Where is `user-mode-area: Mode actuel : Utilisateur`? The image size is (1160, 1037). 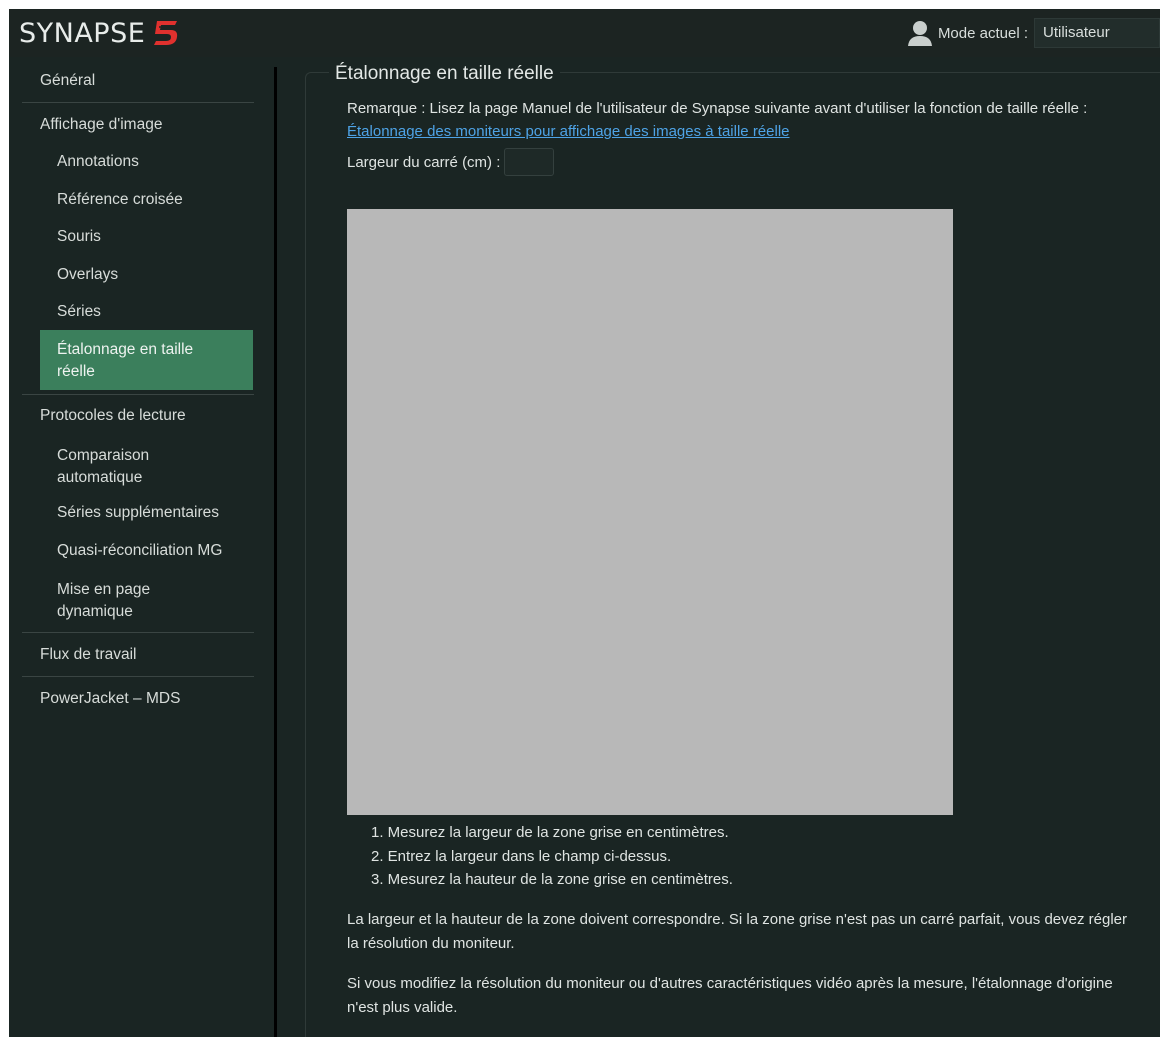 user-mode-area: Mode actuel : Utilisateur is located at coordinates (1033, 33).